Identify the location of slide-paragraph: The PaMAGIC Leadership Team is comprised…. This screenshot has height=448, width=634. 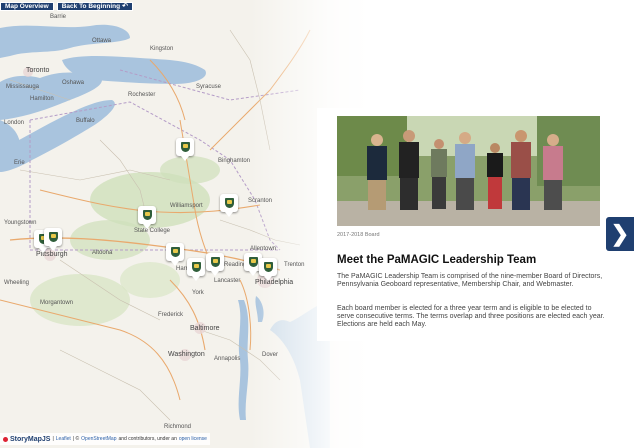
(470, 280).